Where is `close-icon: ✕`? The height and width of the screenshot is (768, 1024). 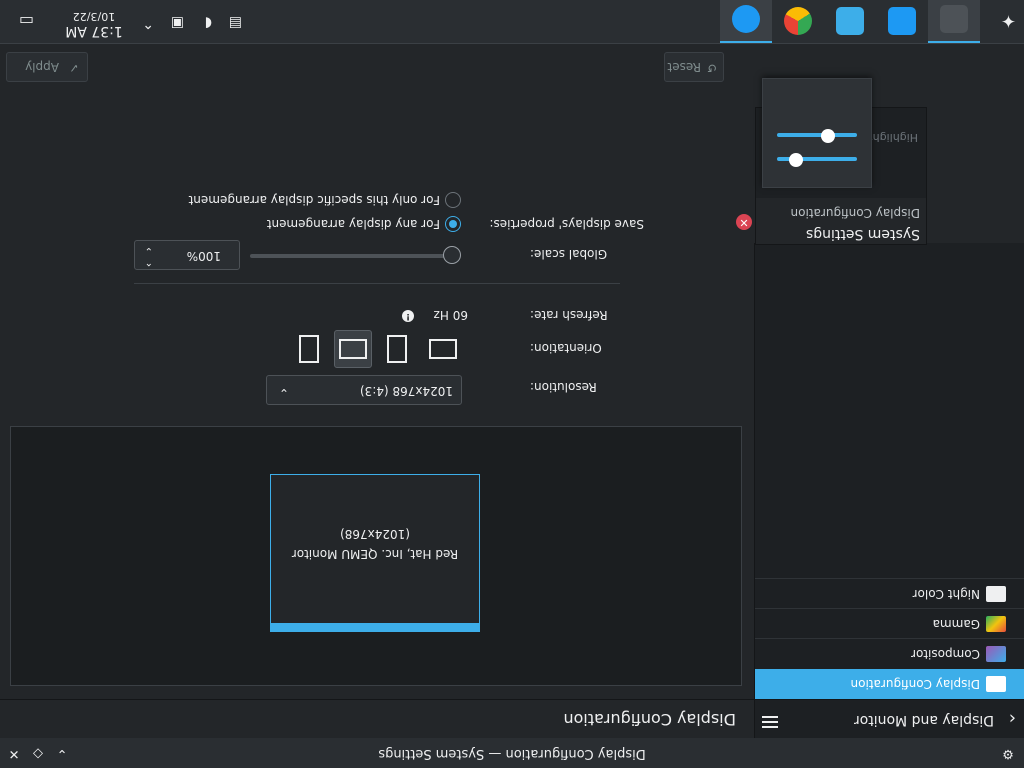
close-icon: ✕ is located at coordinates (14, 753).